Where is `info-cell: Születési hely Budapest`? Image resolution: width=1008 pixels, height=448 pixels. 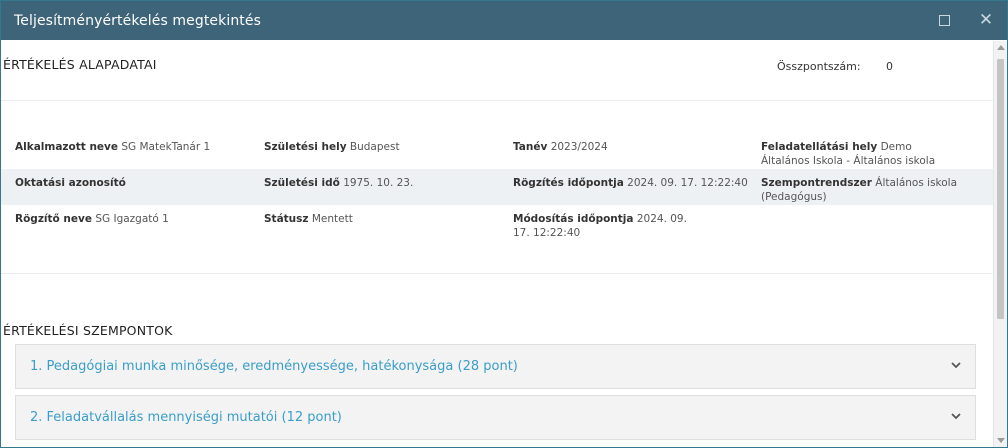
info-cell: Születési hely Budapest is located at coordinates (332, 147).